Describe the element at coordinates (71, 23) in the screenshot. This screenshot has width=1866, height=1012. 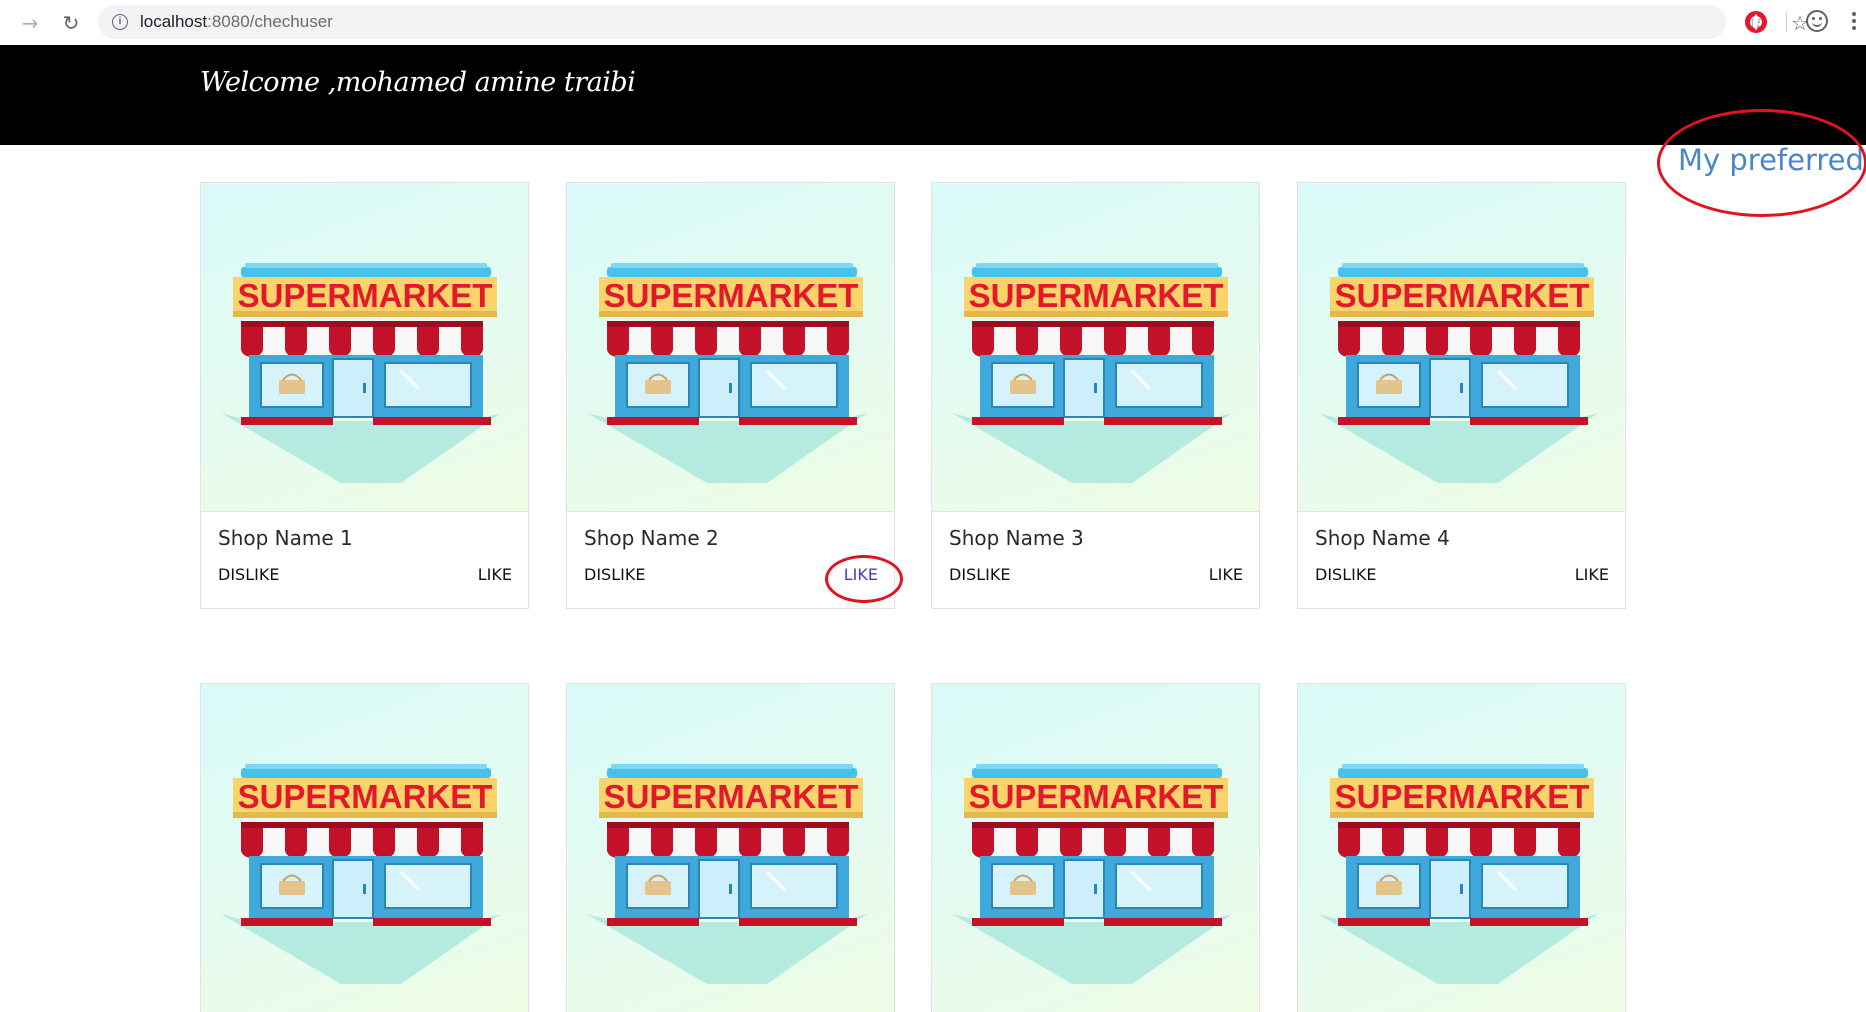
I see `reload-icon: ↻` at that location.